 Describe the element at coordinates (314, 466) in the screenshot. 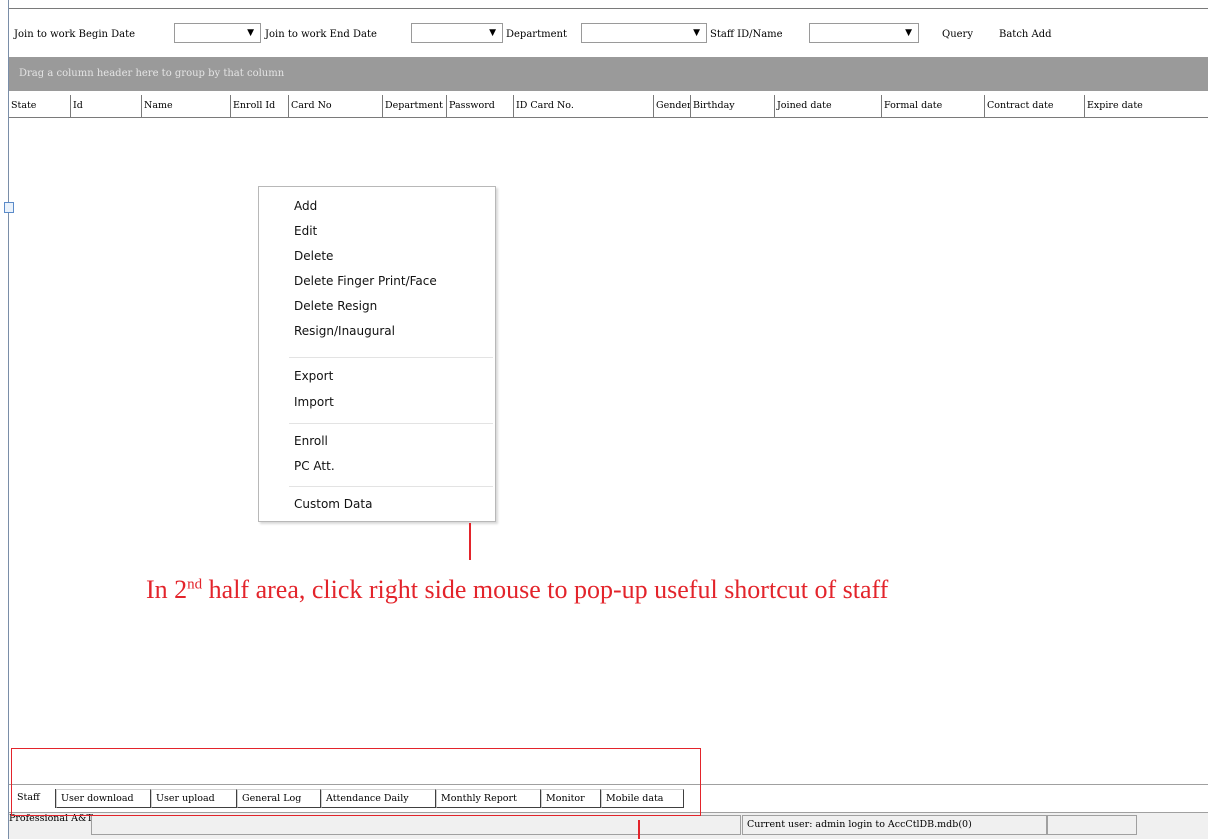

I see `menu-item-pc-att: PC Att.` at that location.